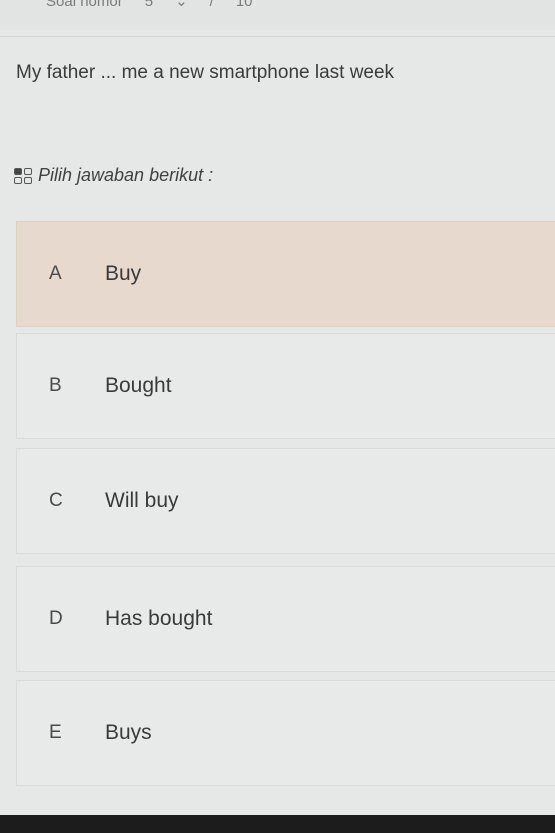 The height and width of the screenshot is (833, 555). I want to click on option-c: C Will buy, so click(285, 501).